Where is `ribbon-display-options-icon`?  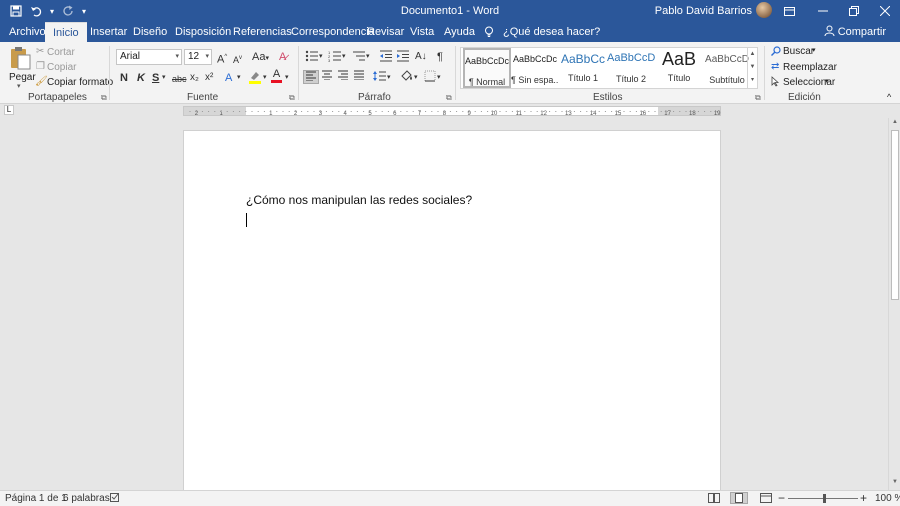
ribbon-display-options-icon is located at coordinates (789, 11).